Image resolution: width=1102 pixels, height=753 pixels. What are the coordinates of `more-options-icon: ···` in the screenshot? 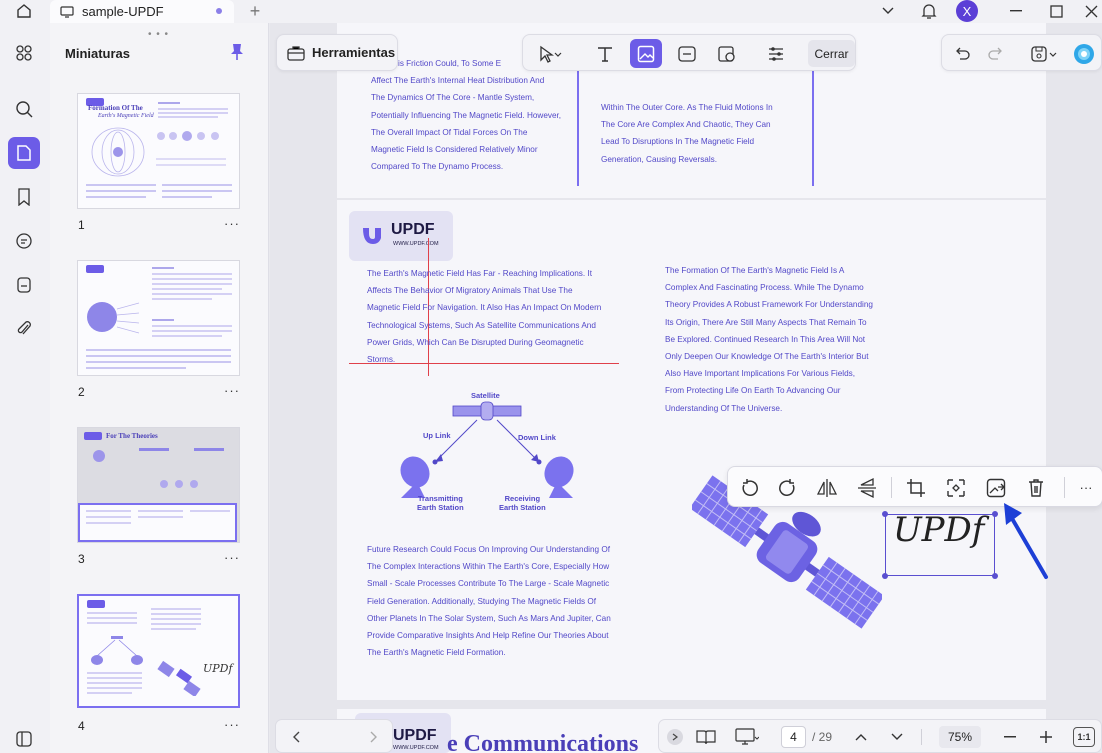 It's located at (1086, 487).